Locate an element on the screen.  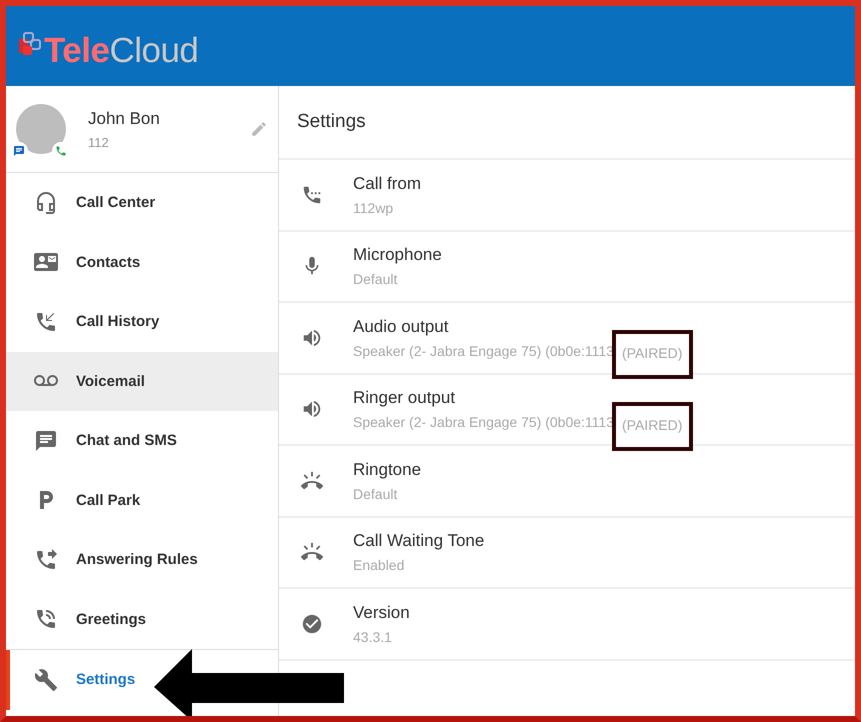
setting-label: Microphone is located at coordinates (397, 255).